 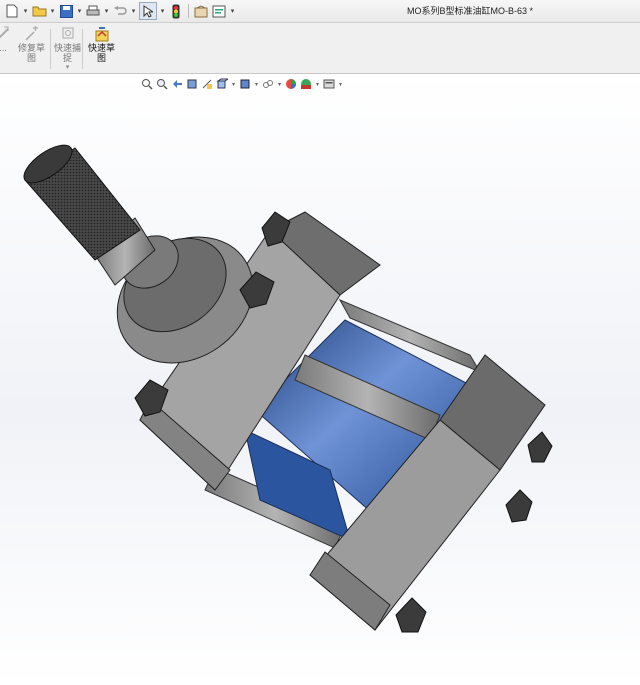 What do you see at coordinates (329, 84) in the screenshot?
I see `view-settings-icon` at bounding box center [329, 84].